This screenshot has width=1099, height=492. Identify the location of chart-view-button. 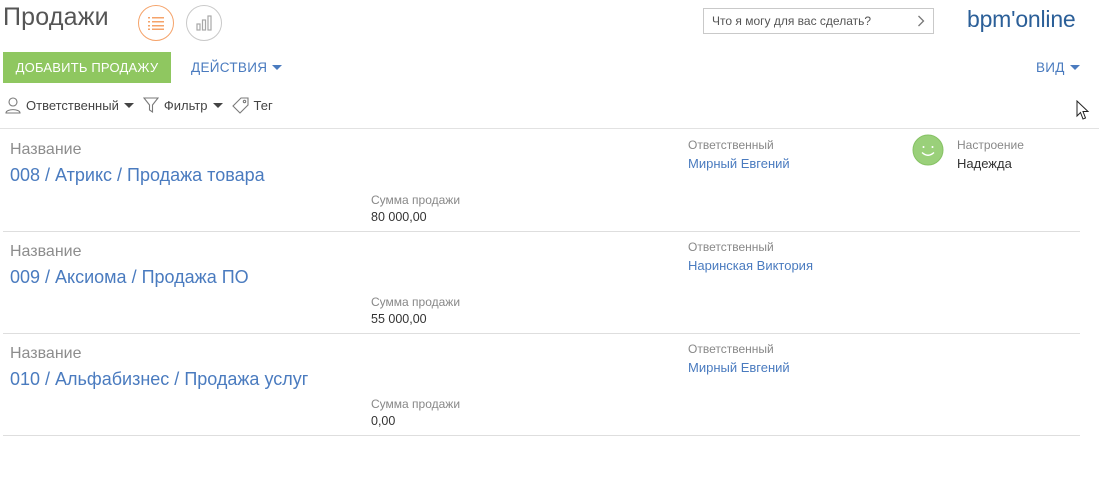
(204, 23).